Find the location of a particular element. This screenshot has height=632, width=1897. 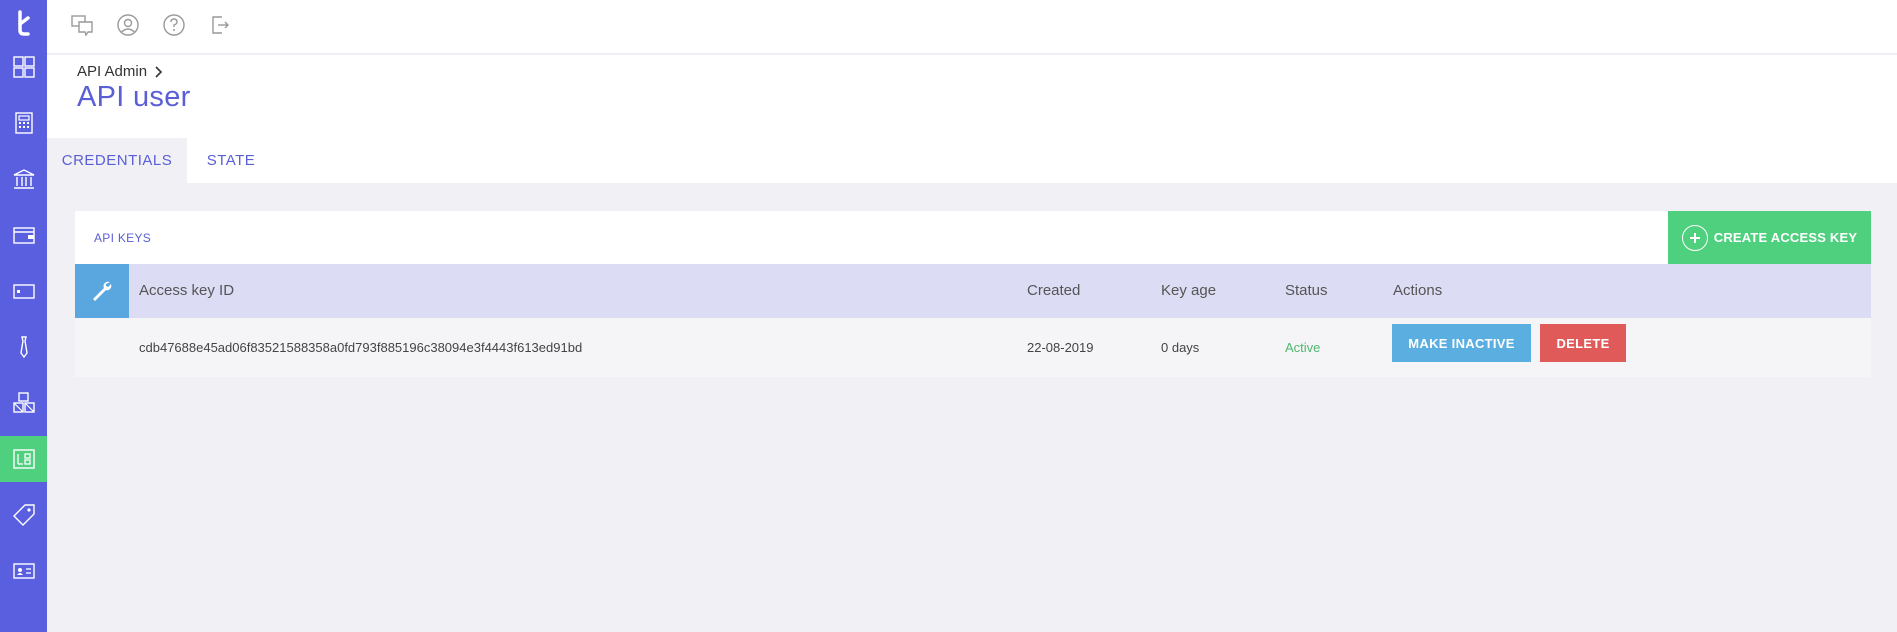

sidebar is located at coordinates (23, 316).